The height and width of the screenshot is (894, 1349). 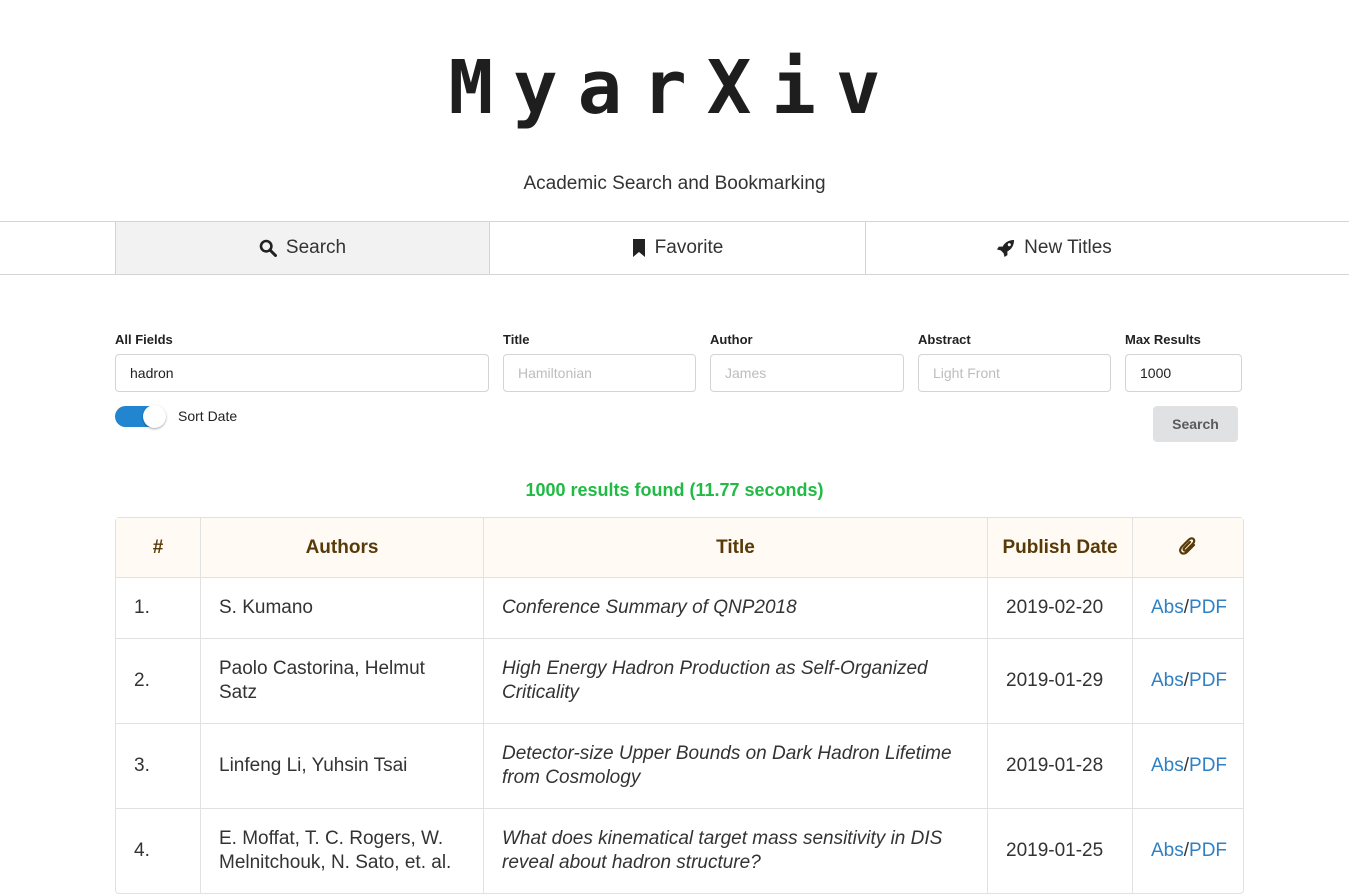 I want to click on row-authors: Linfeng Li, Yuhsin Tsai, so click(x=341, y=765).